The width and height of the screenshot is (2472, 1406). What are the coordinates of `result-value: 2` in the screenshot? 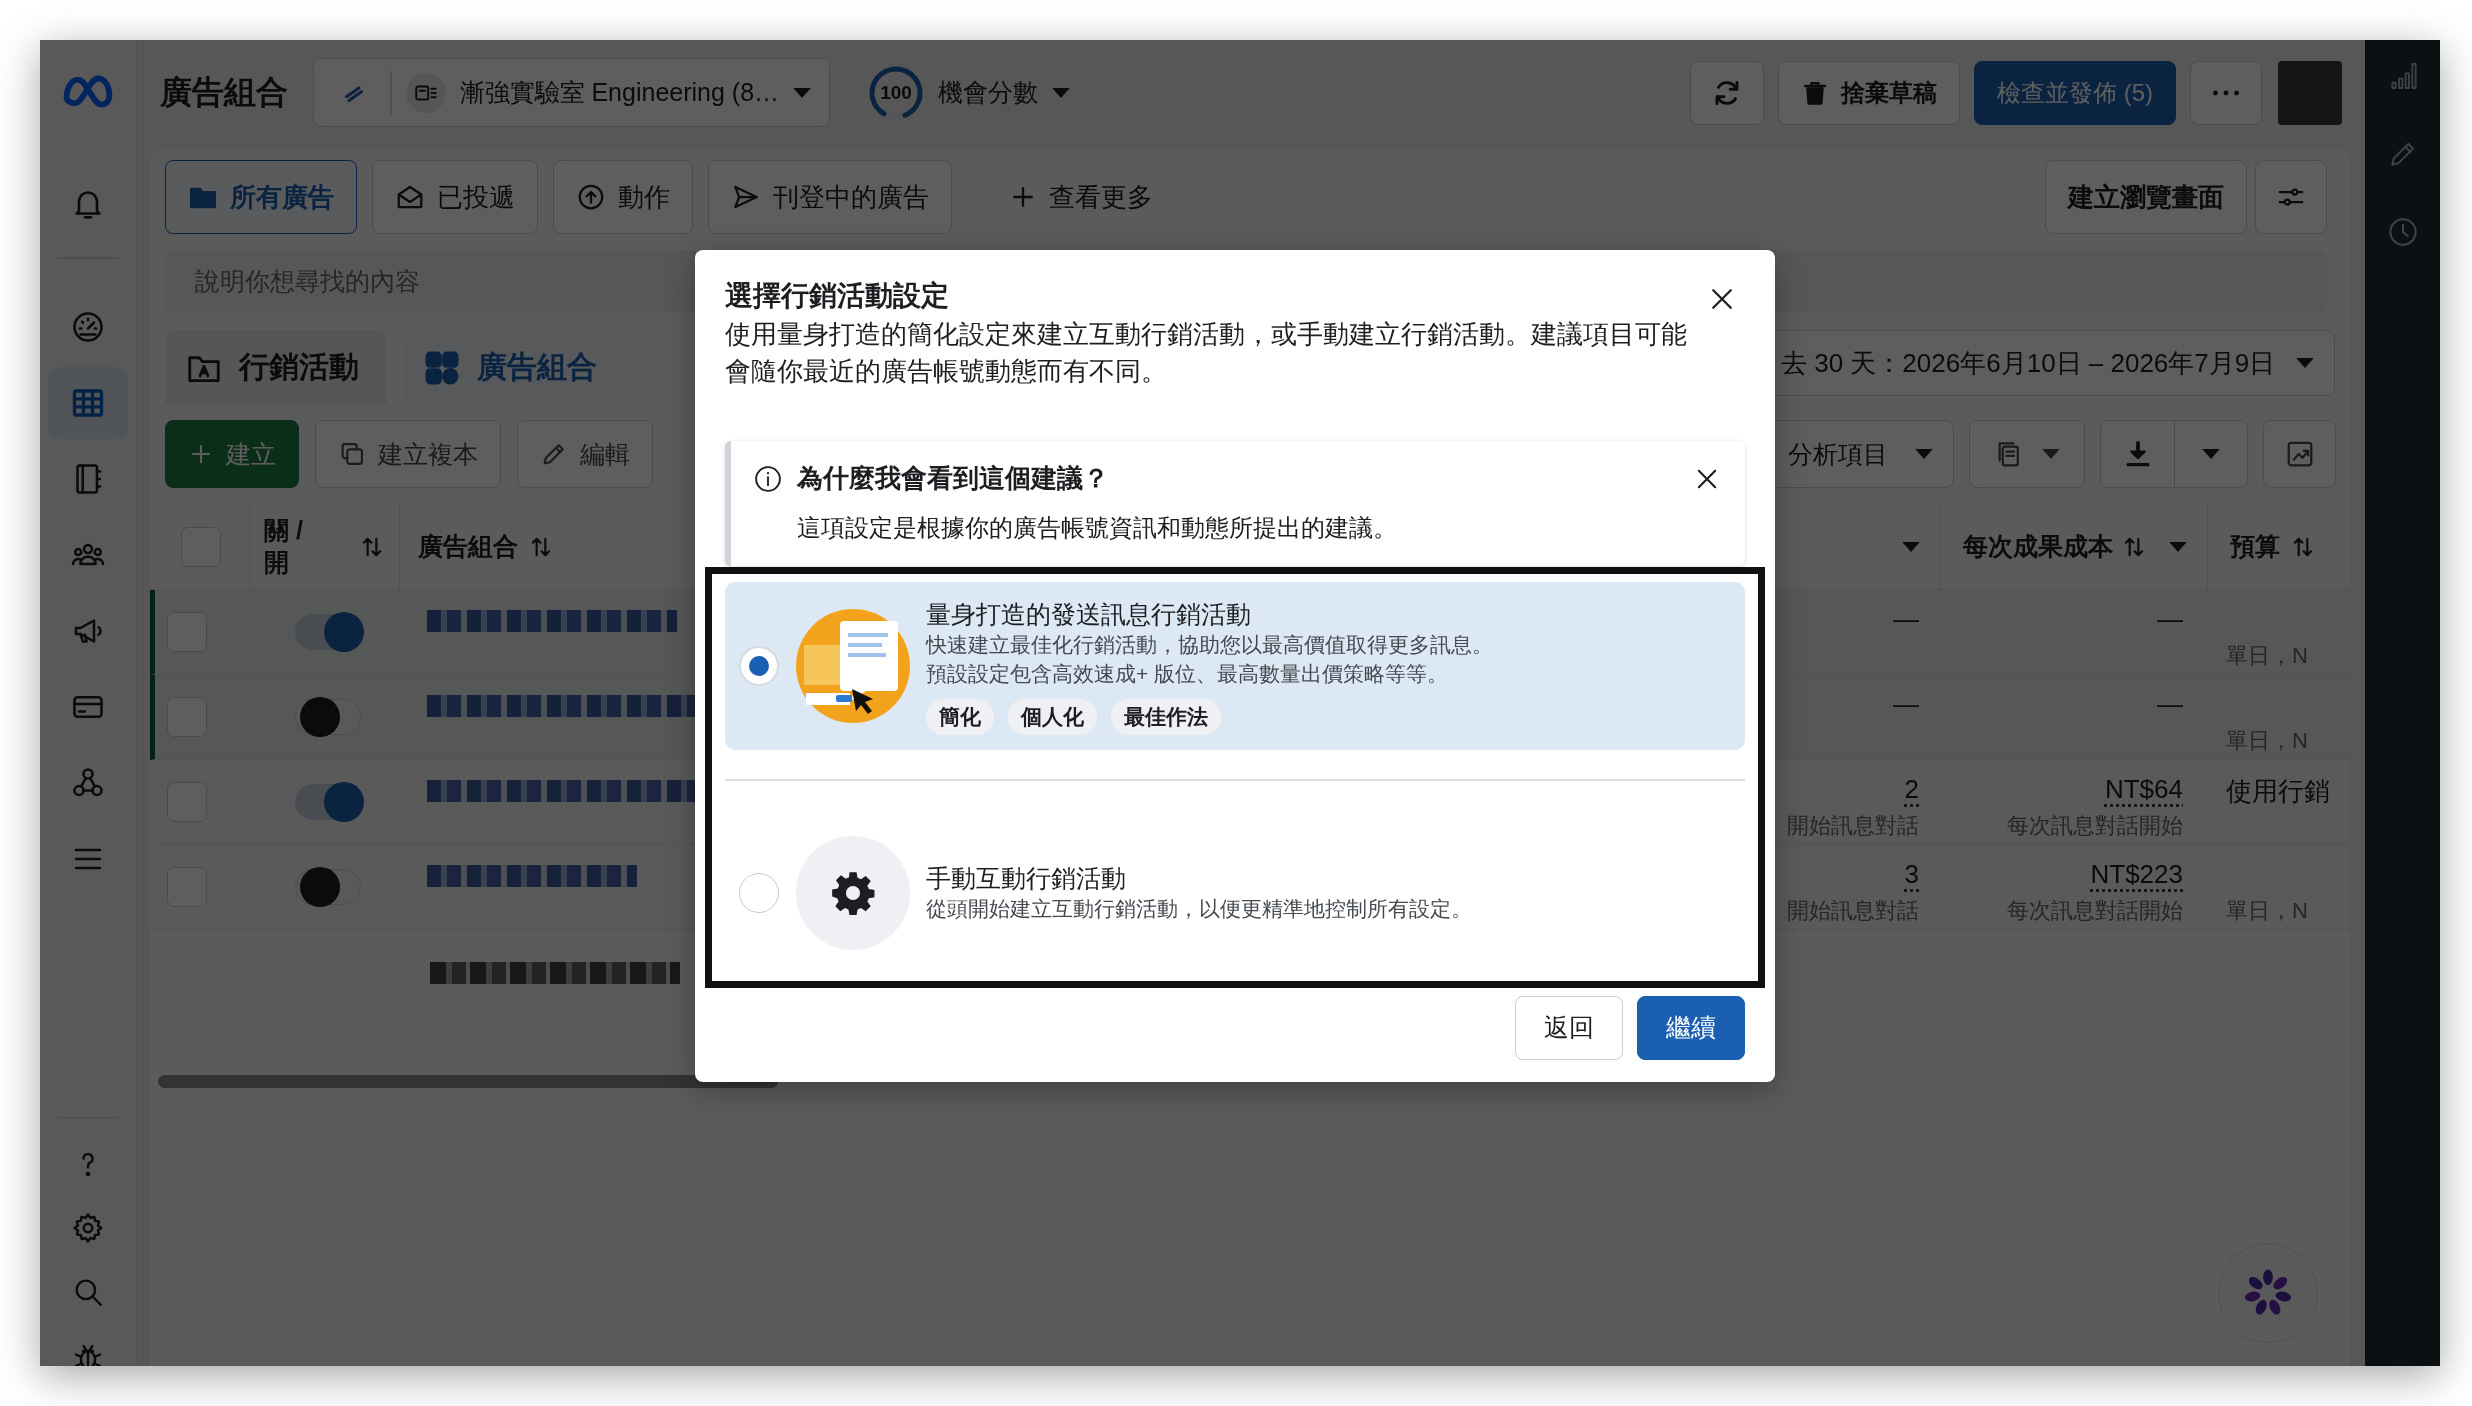 It's located at (1911, 789).